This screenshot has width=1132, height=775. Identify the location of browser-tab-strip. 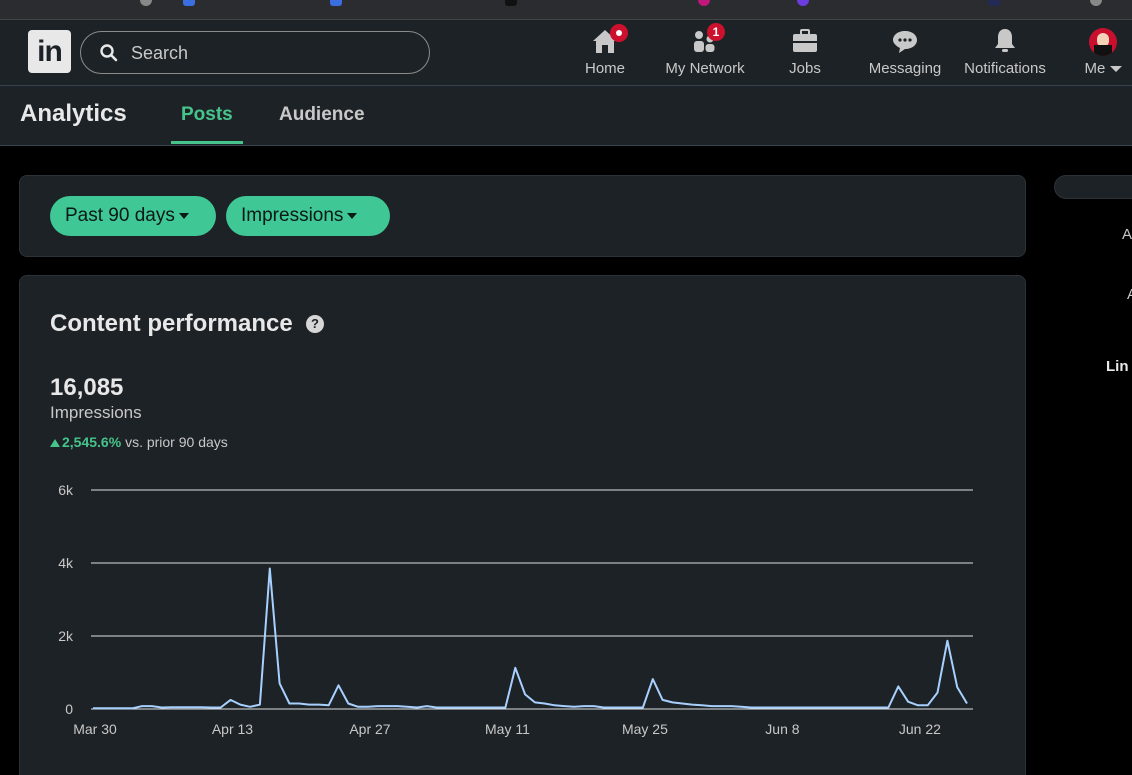
(566, 10).